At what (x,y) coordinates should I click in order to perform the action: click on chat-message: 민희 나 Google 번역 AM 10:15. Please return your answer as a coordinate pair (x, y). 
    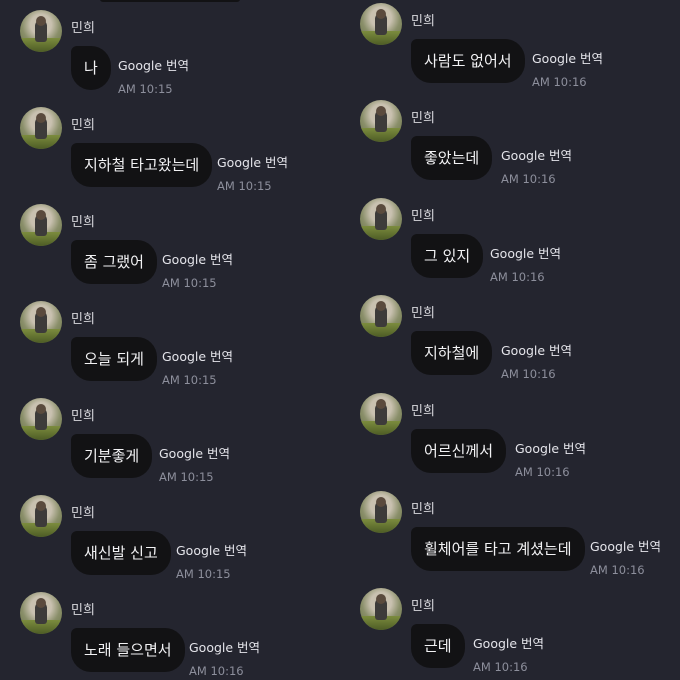
    Looking at the image, I should click on (170, 48).